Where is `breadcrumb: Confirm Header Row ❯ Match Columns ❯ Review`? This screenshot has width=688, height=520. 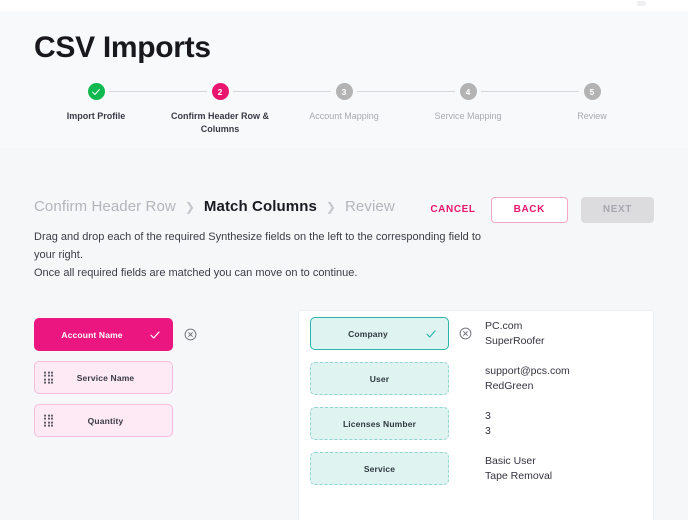
breadcrumb: Confirm Header Row ❯ Match Columns ❯ Review is located at coordinates (214, 206).